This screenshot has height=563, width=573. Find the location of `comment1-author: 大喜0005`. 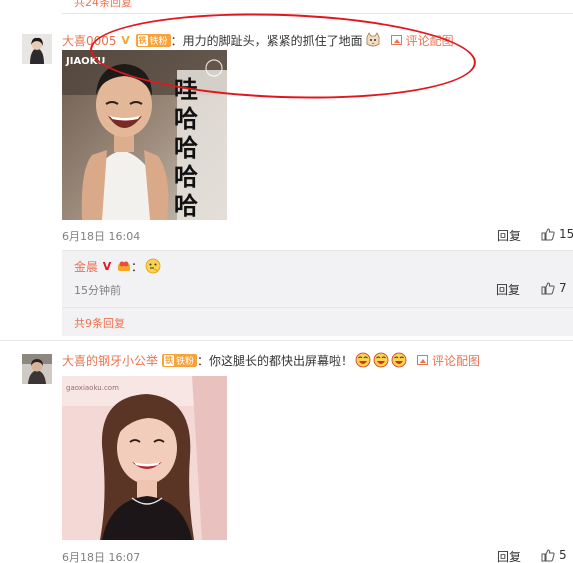

comment1-author: 大喜0005 is located at coordinates (89, 40).